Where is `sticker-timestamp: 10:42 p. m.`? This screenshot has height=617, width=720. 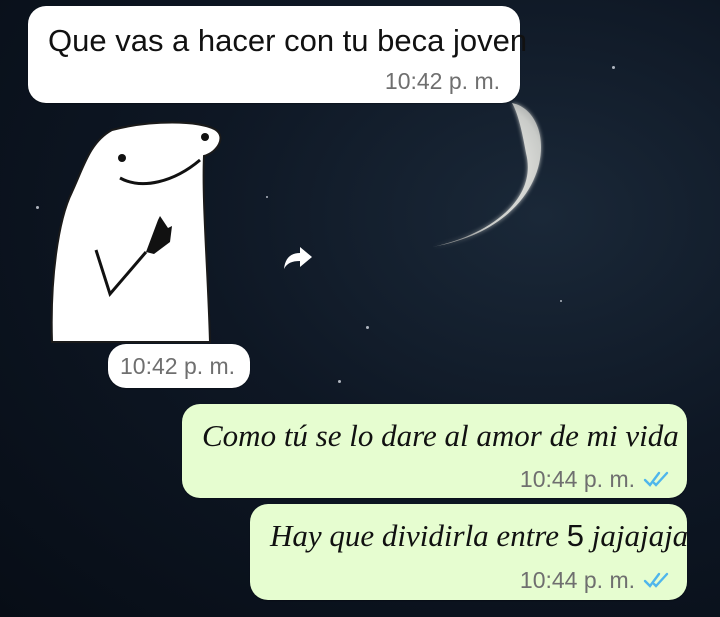
sticker-timestamp: 10:42 p. m. is located at coordinates (179, 366).